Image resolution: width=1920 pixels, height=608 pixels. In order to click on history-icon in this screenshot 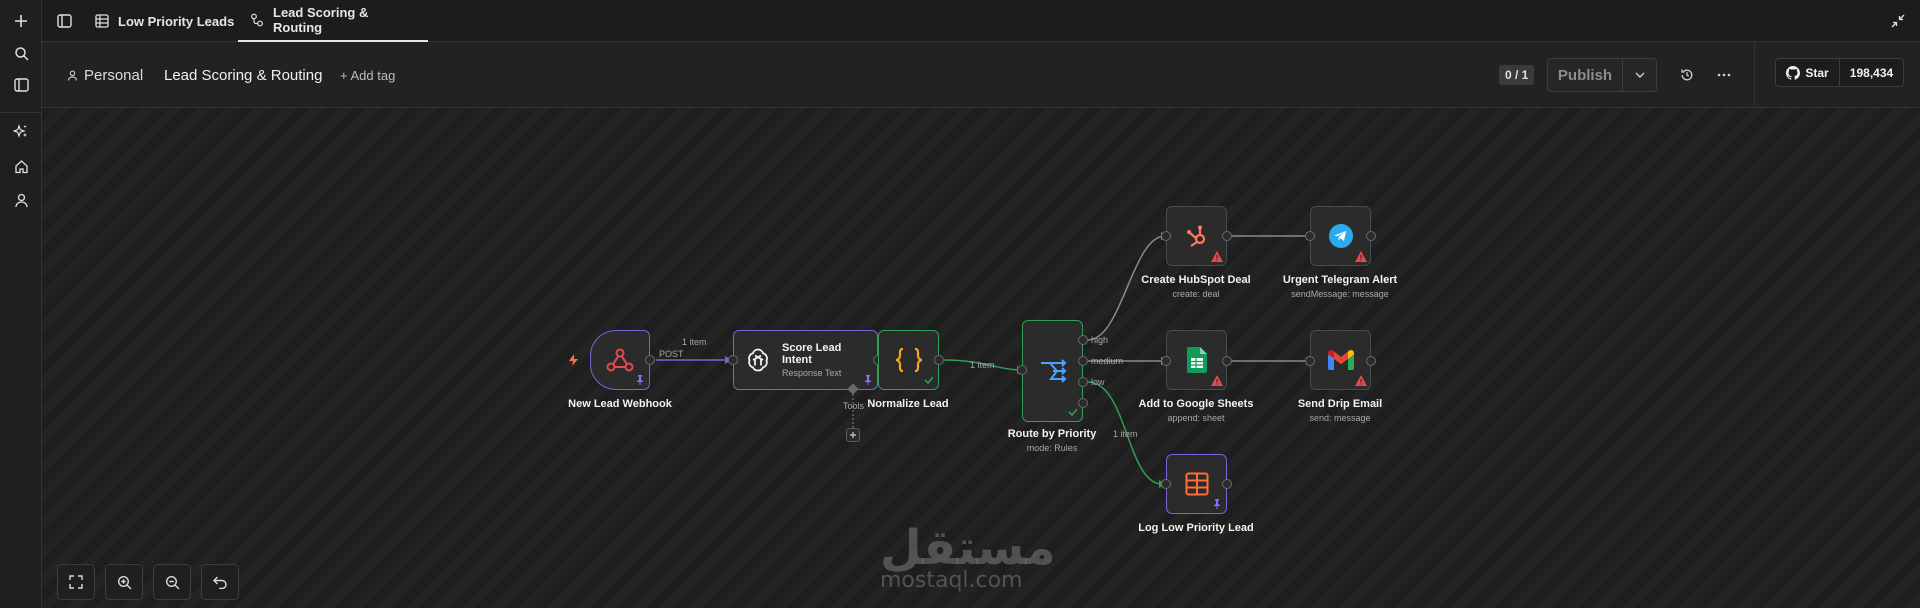, I will do `click(1687, 75)`.